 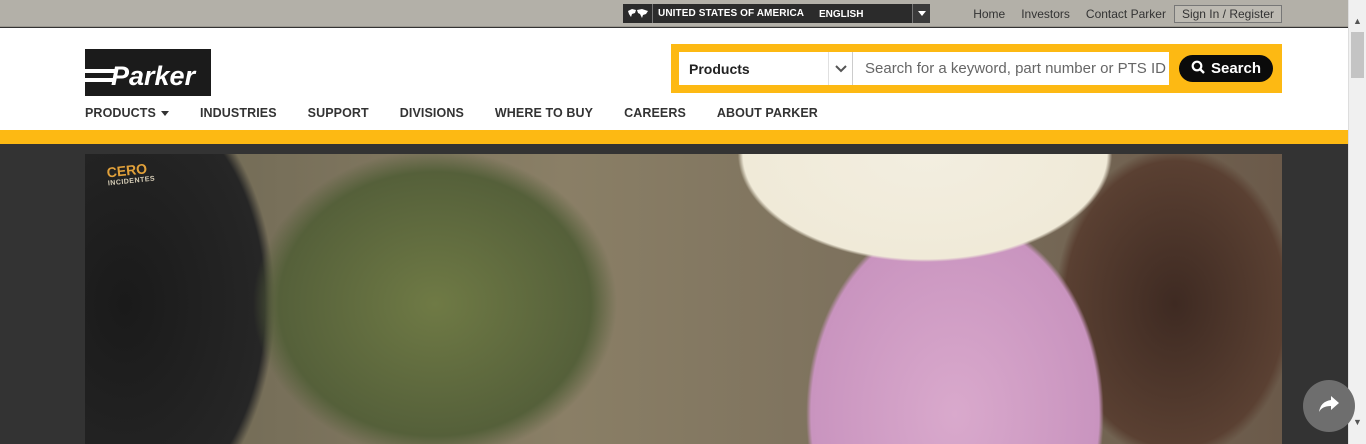 I want to click on link-home: Home, so click(x=989, y=14).